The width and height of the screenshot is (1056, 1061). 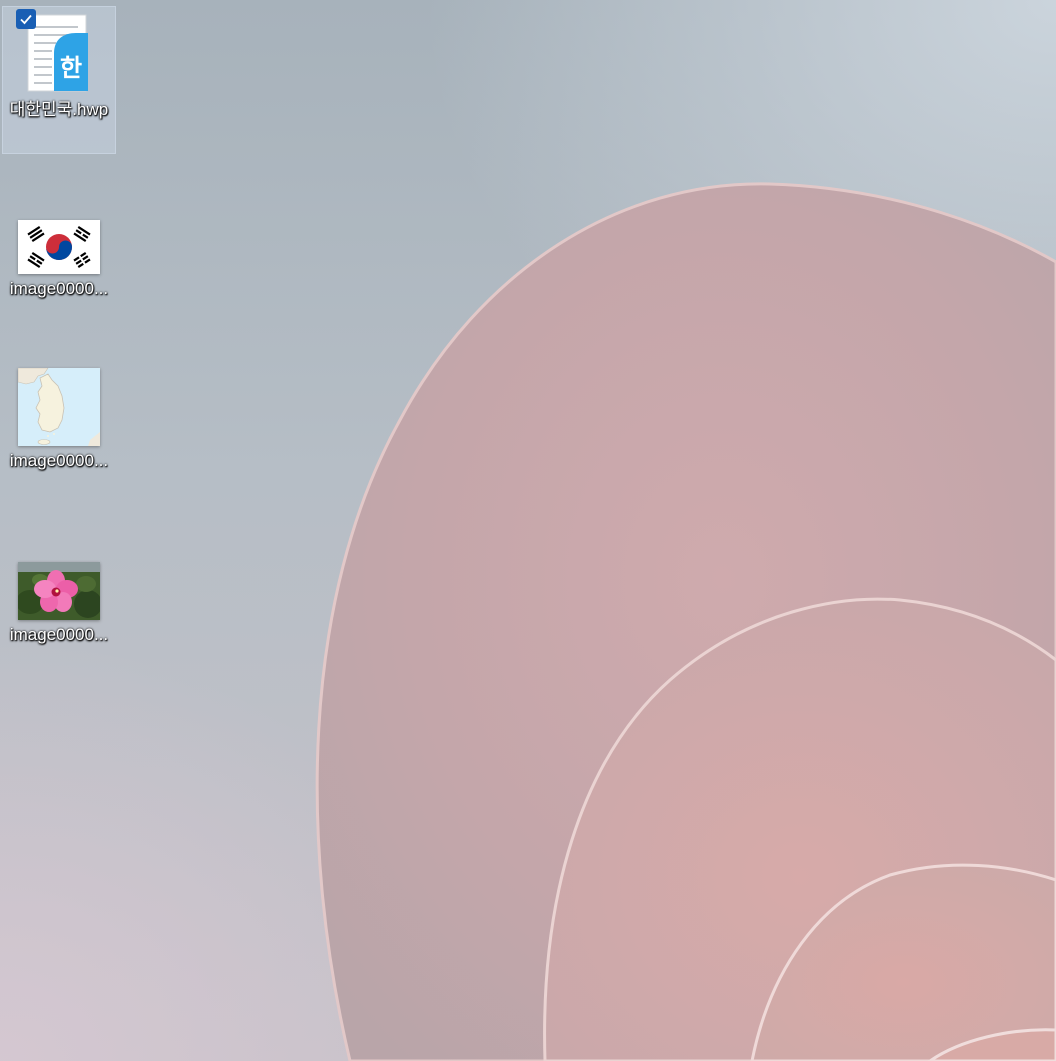 What do you see at coordinates (59, 588) in the screenshot?
I see `hibiscus-flower-thumbnail` at bounding box center [59, 588].